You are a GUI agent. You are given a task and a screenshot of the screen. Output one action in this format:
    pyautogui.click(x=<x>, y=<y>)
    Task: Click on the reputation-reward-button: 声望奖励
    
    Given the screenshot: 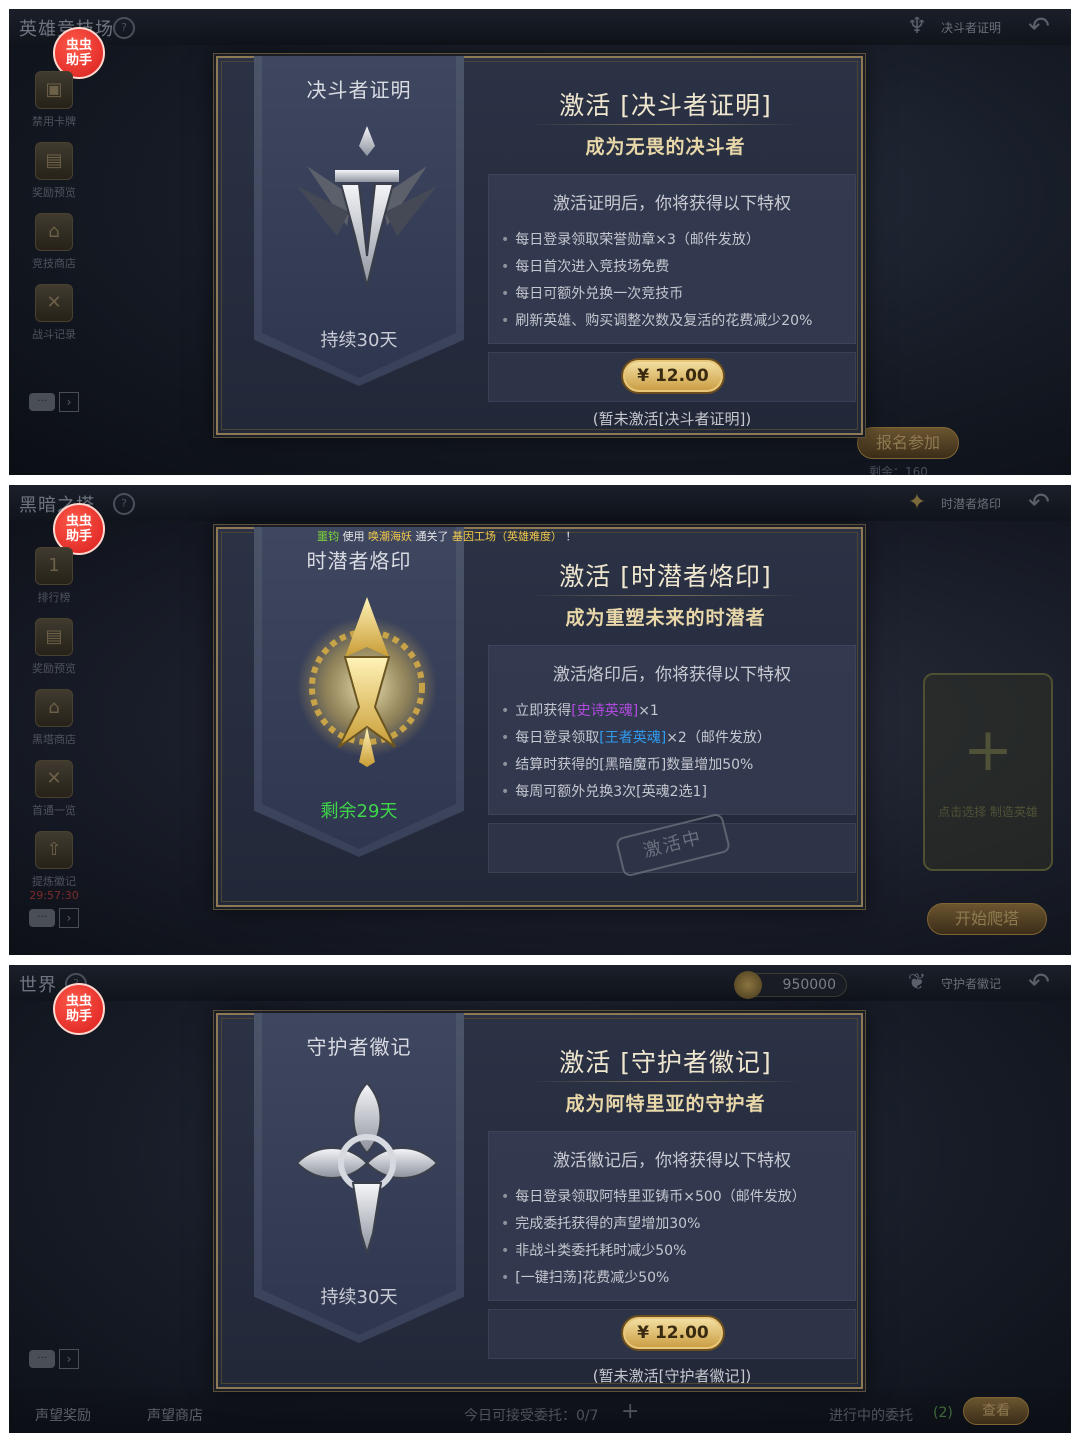 What is the action you would take?
    pyautogui.click(x=63, y=1415)
    